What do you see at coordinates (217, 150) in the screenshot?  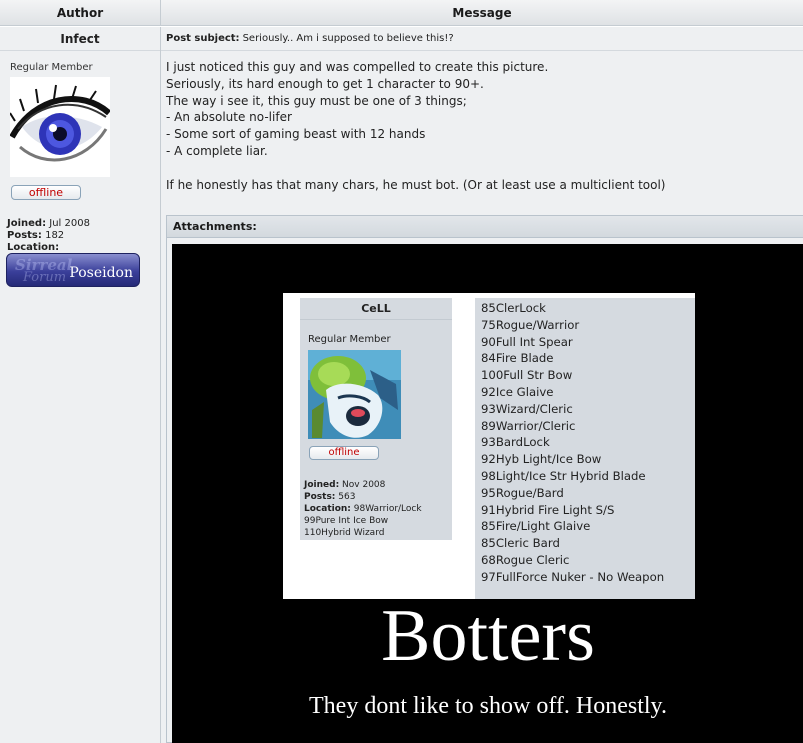 I see `message-line: - A complete liar.` at bounding box center [217, 150].